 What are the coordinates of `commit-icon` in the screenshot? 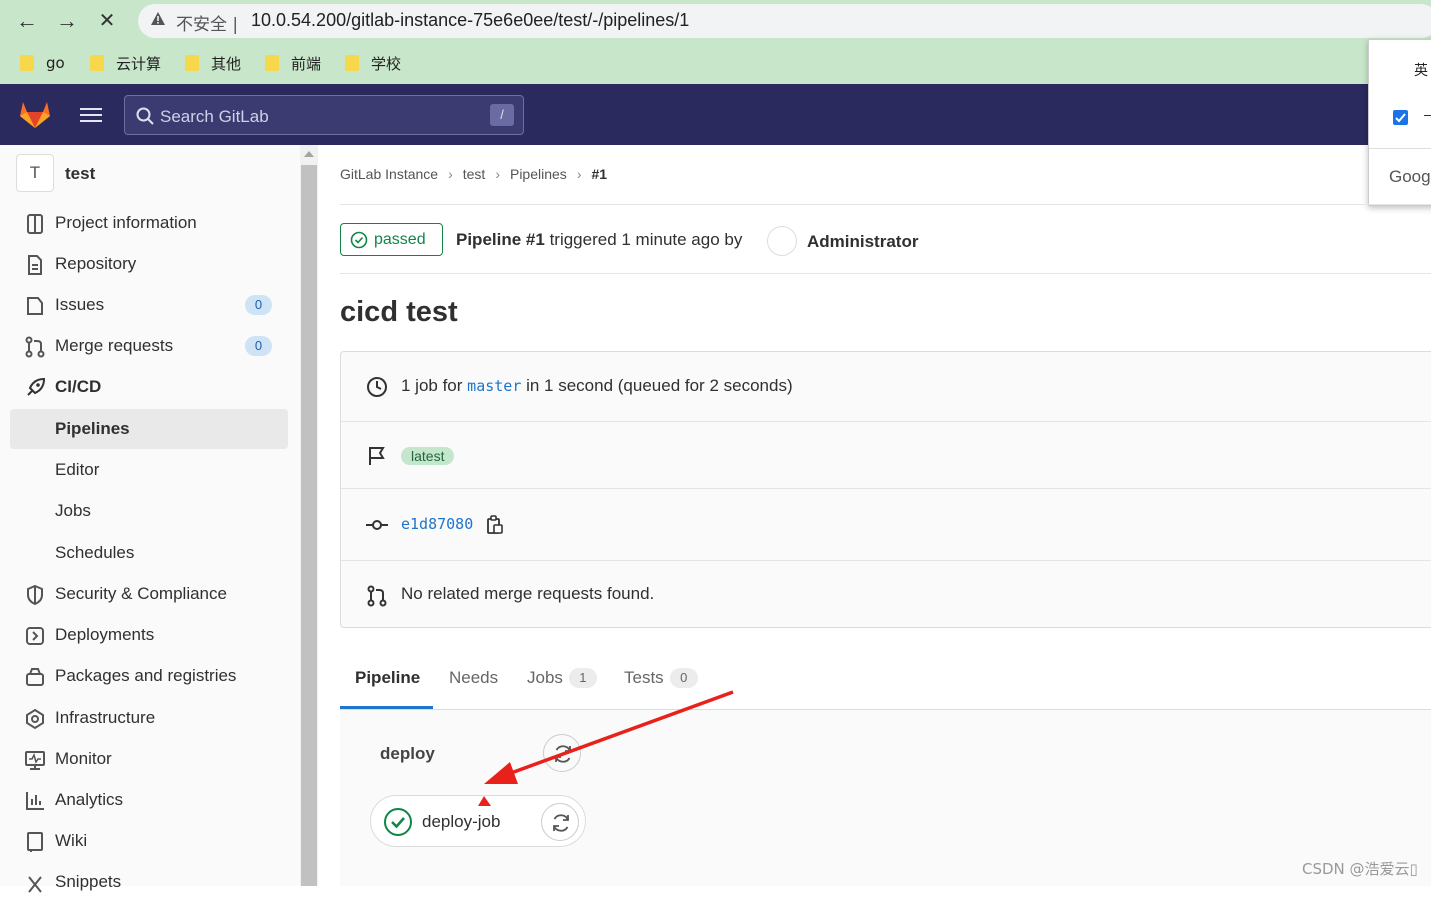 It's located at (377, 525).